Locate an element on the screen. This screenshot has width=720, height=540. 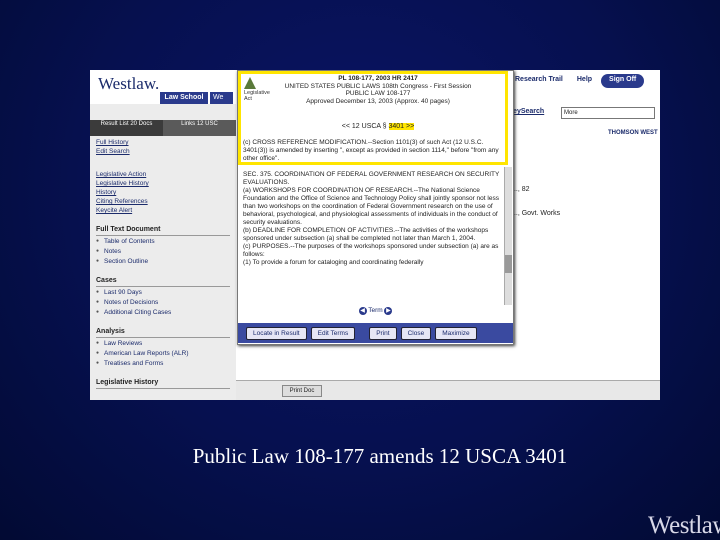
keycite-alert-link: Keycite Alert is located at coordinates (163, 210).